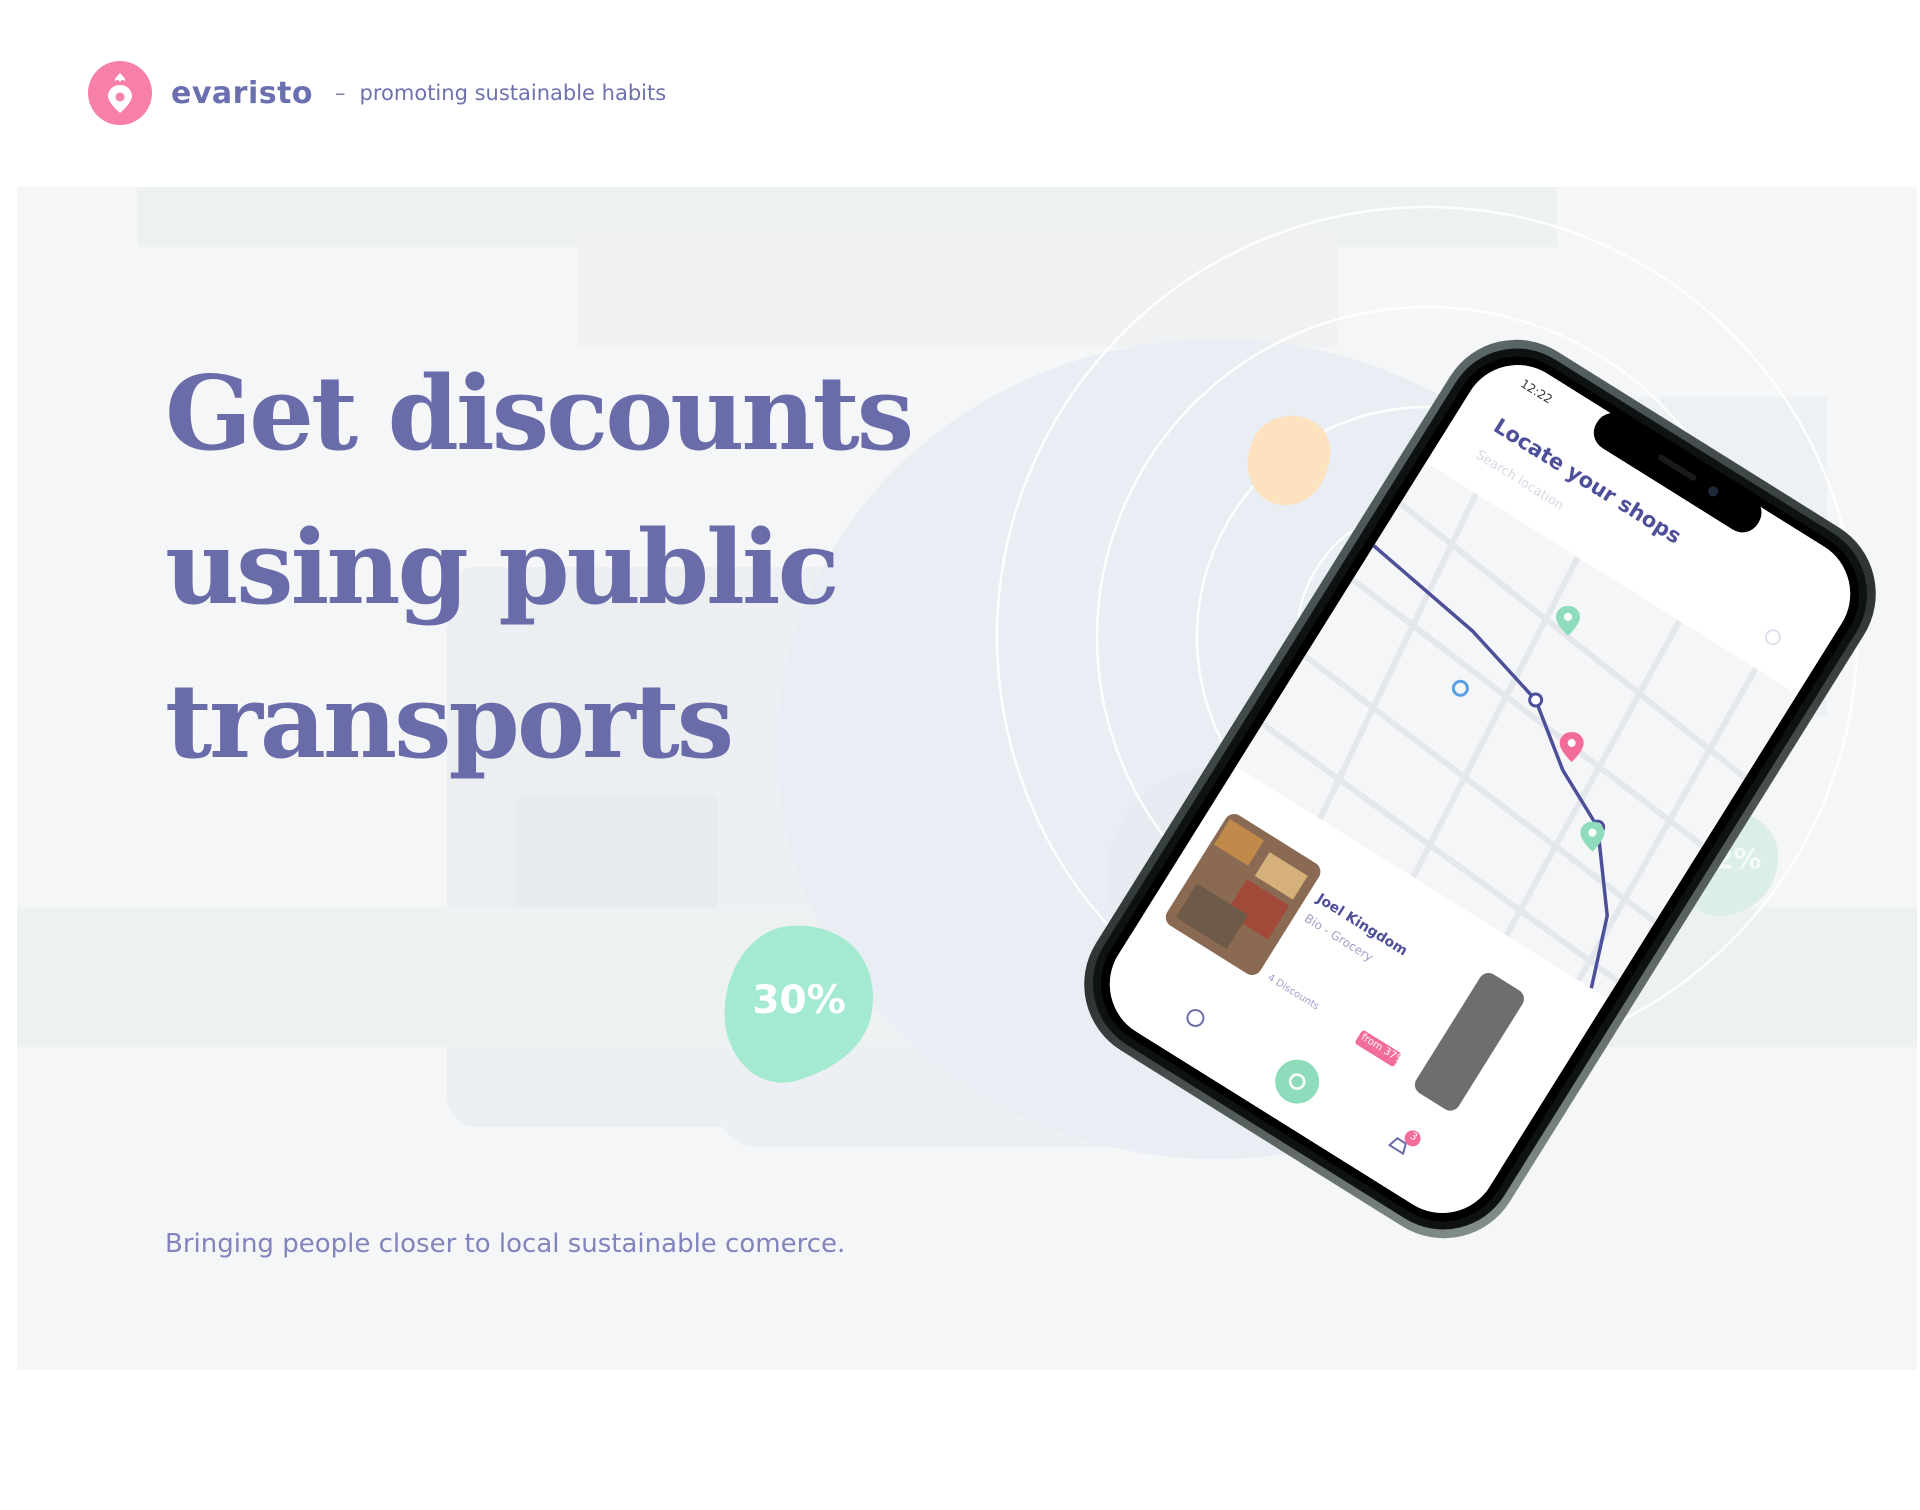 The width and height of the screenshot is (1920, 1510). I want to click on logo-icon, so click(120, 93).